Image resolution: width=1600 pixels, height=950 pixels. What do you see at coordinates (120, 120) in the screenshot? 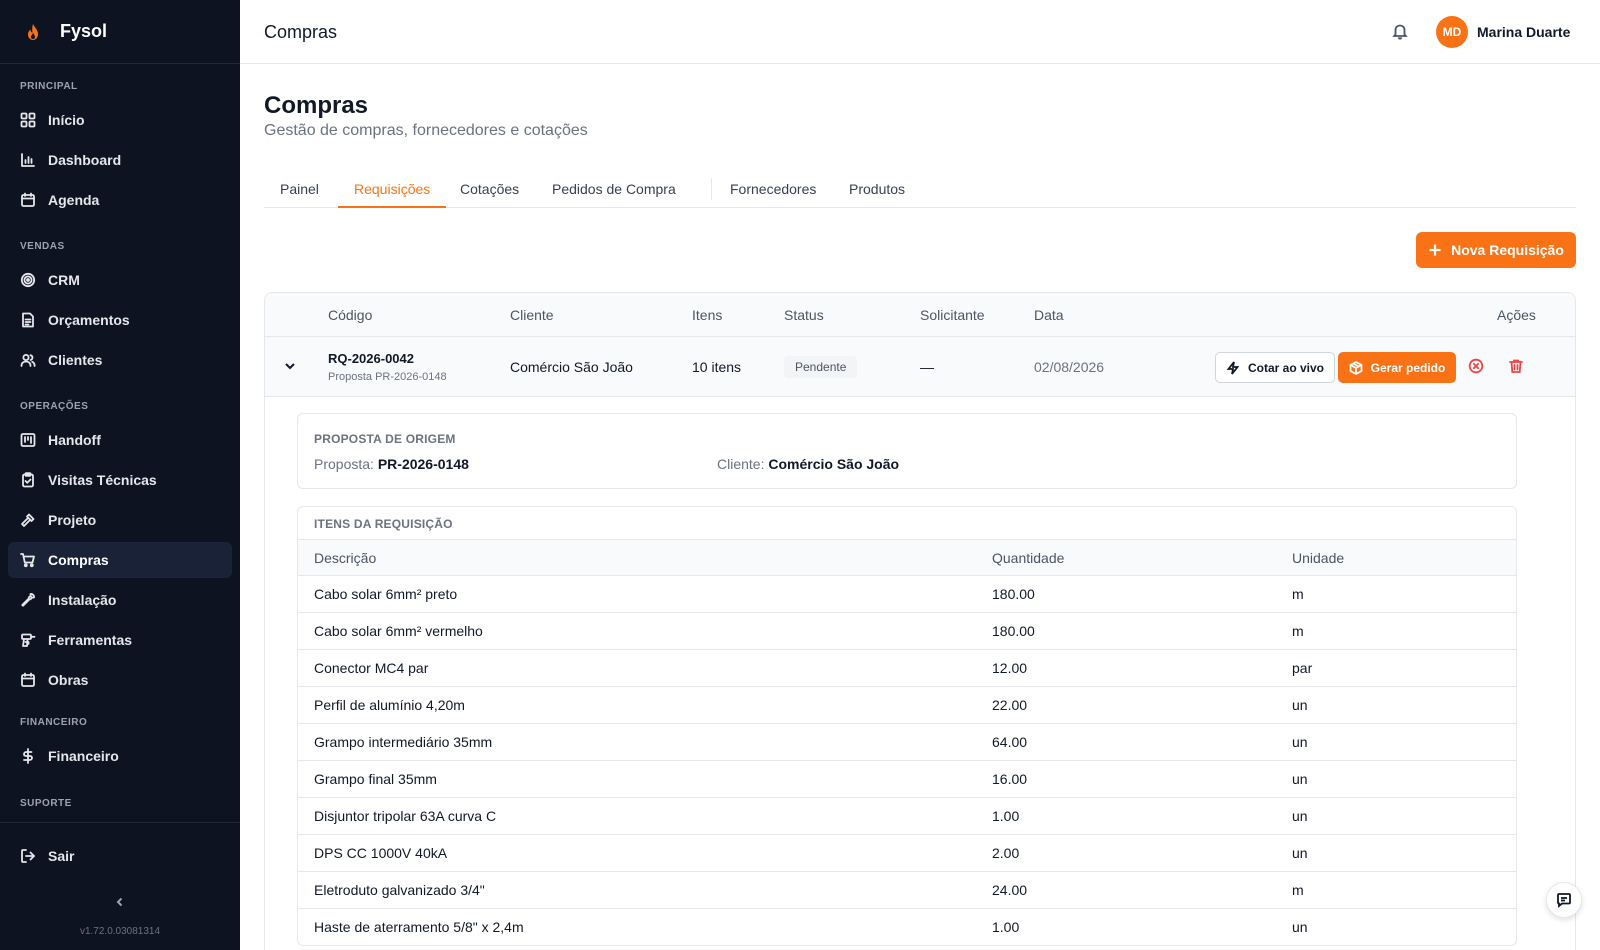
I see `sidebar-item-inicio: Início` at bounding box center [120, 120].